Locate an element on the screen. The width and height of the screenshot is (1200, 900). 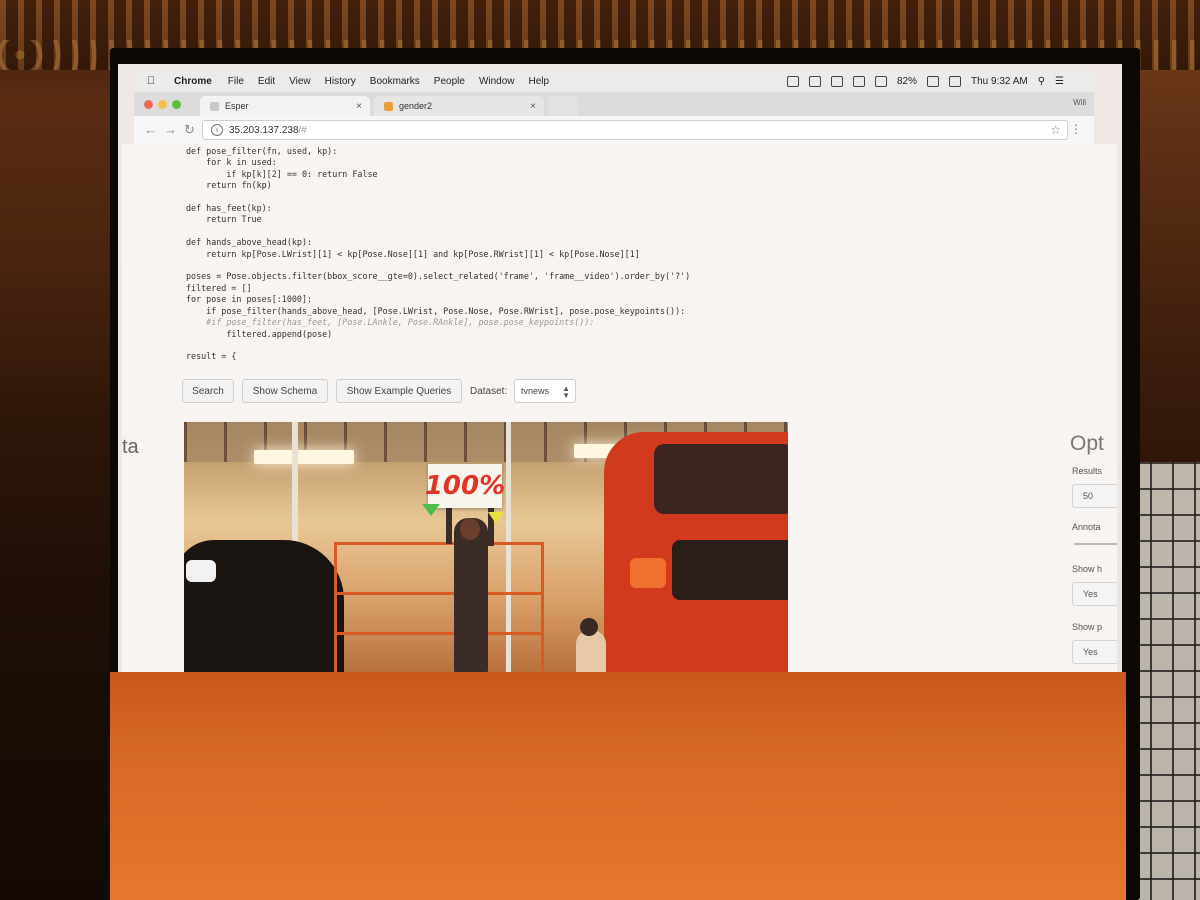
annotation-tab-underline is located at coordinates (1095, 544).